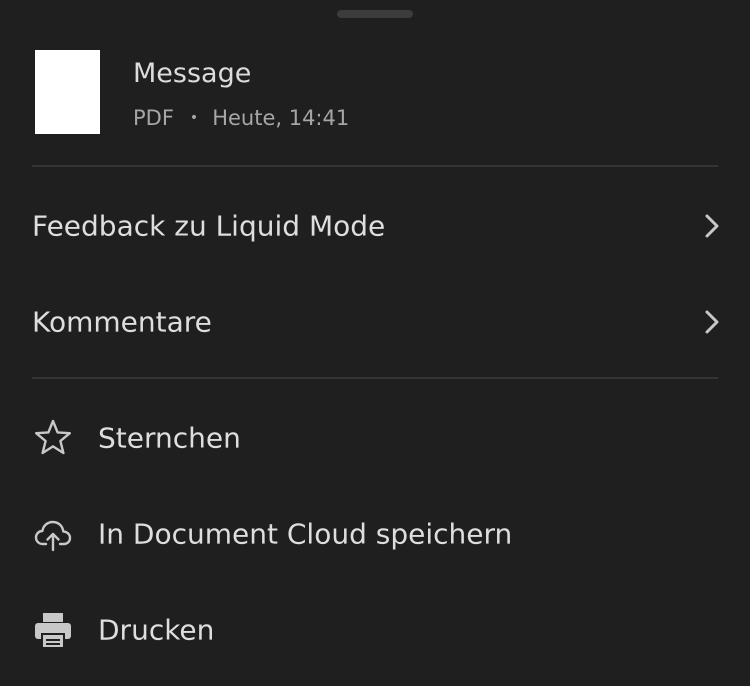 The height and width of the screenshot is (686, 750). I want to click on star-icon, so click(53, 437).